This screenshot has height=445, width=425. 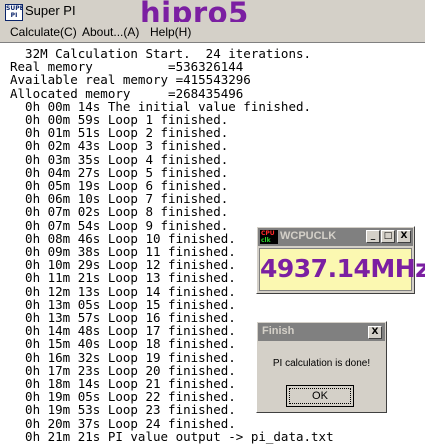 I want to click on cpu-frequency: 4937.14MHz, so click(x=342, y=268).